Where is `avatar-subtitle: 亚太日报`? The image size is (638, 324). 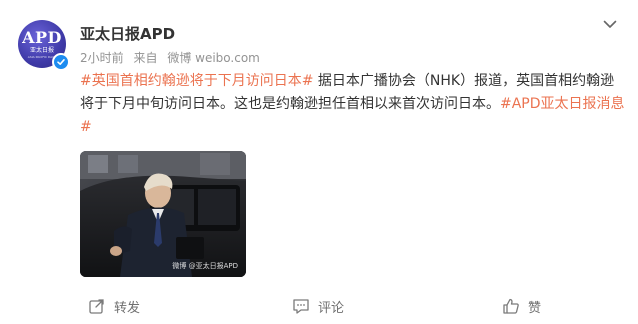 avatar-subtitle: 亚太日报 is located at coordinates (41, 50).